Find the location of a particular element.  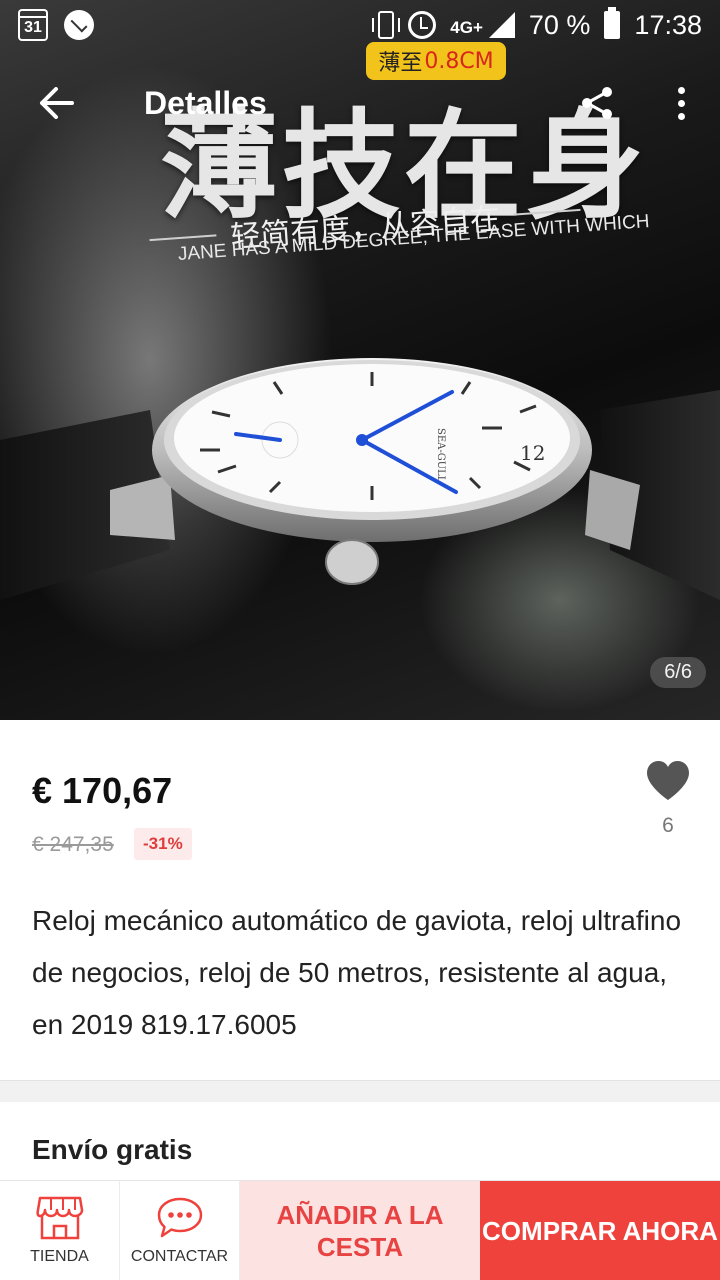

contact-button: CONTACTAR is located at coordinates (180, 1230).